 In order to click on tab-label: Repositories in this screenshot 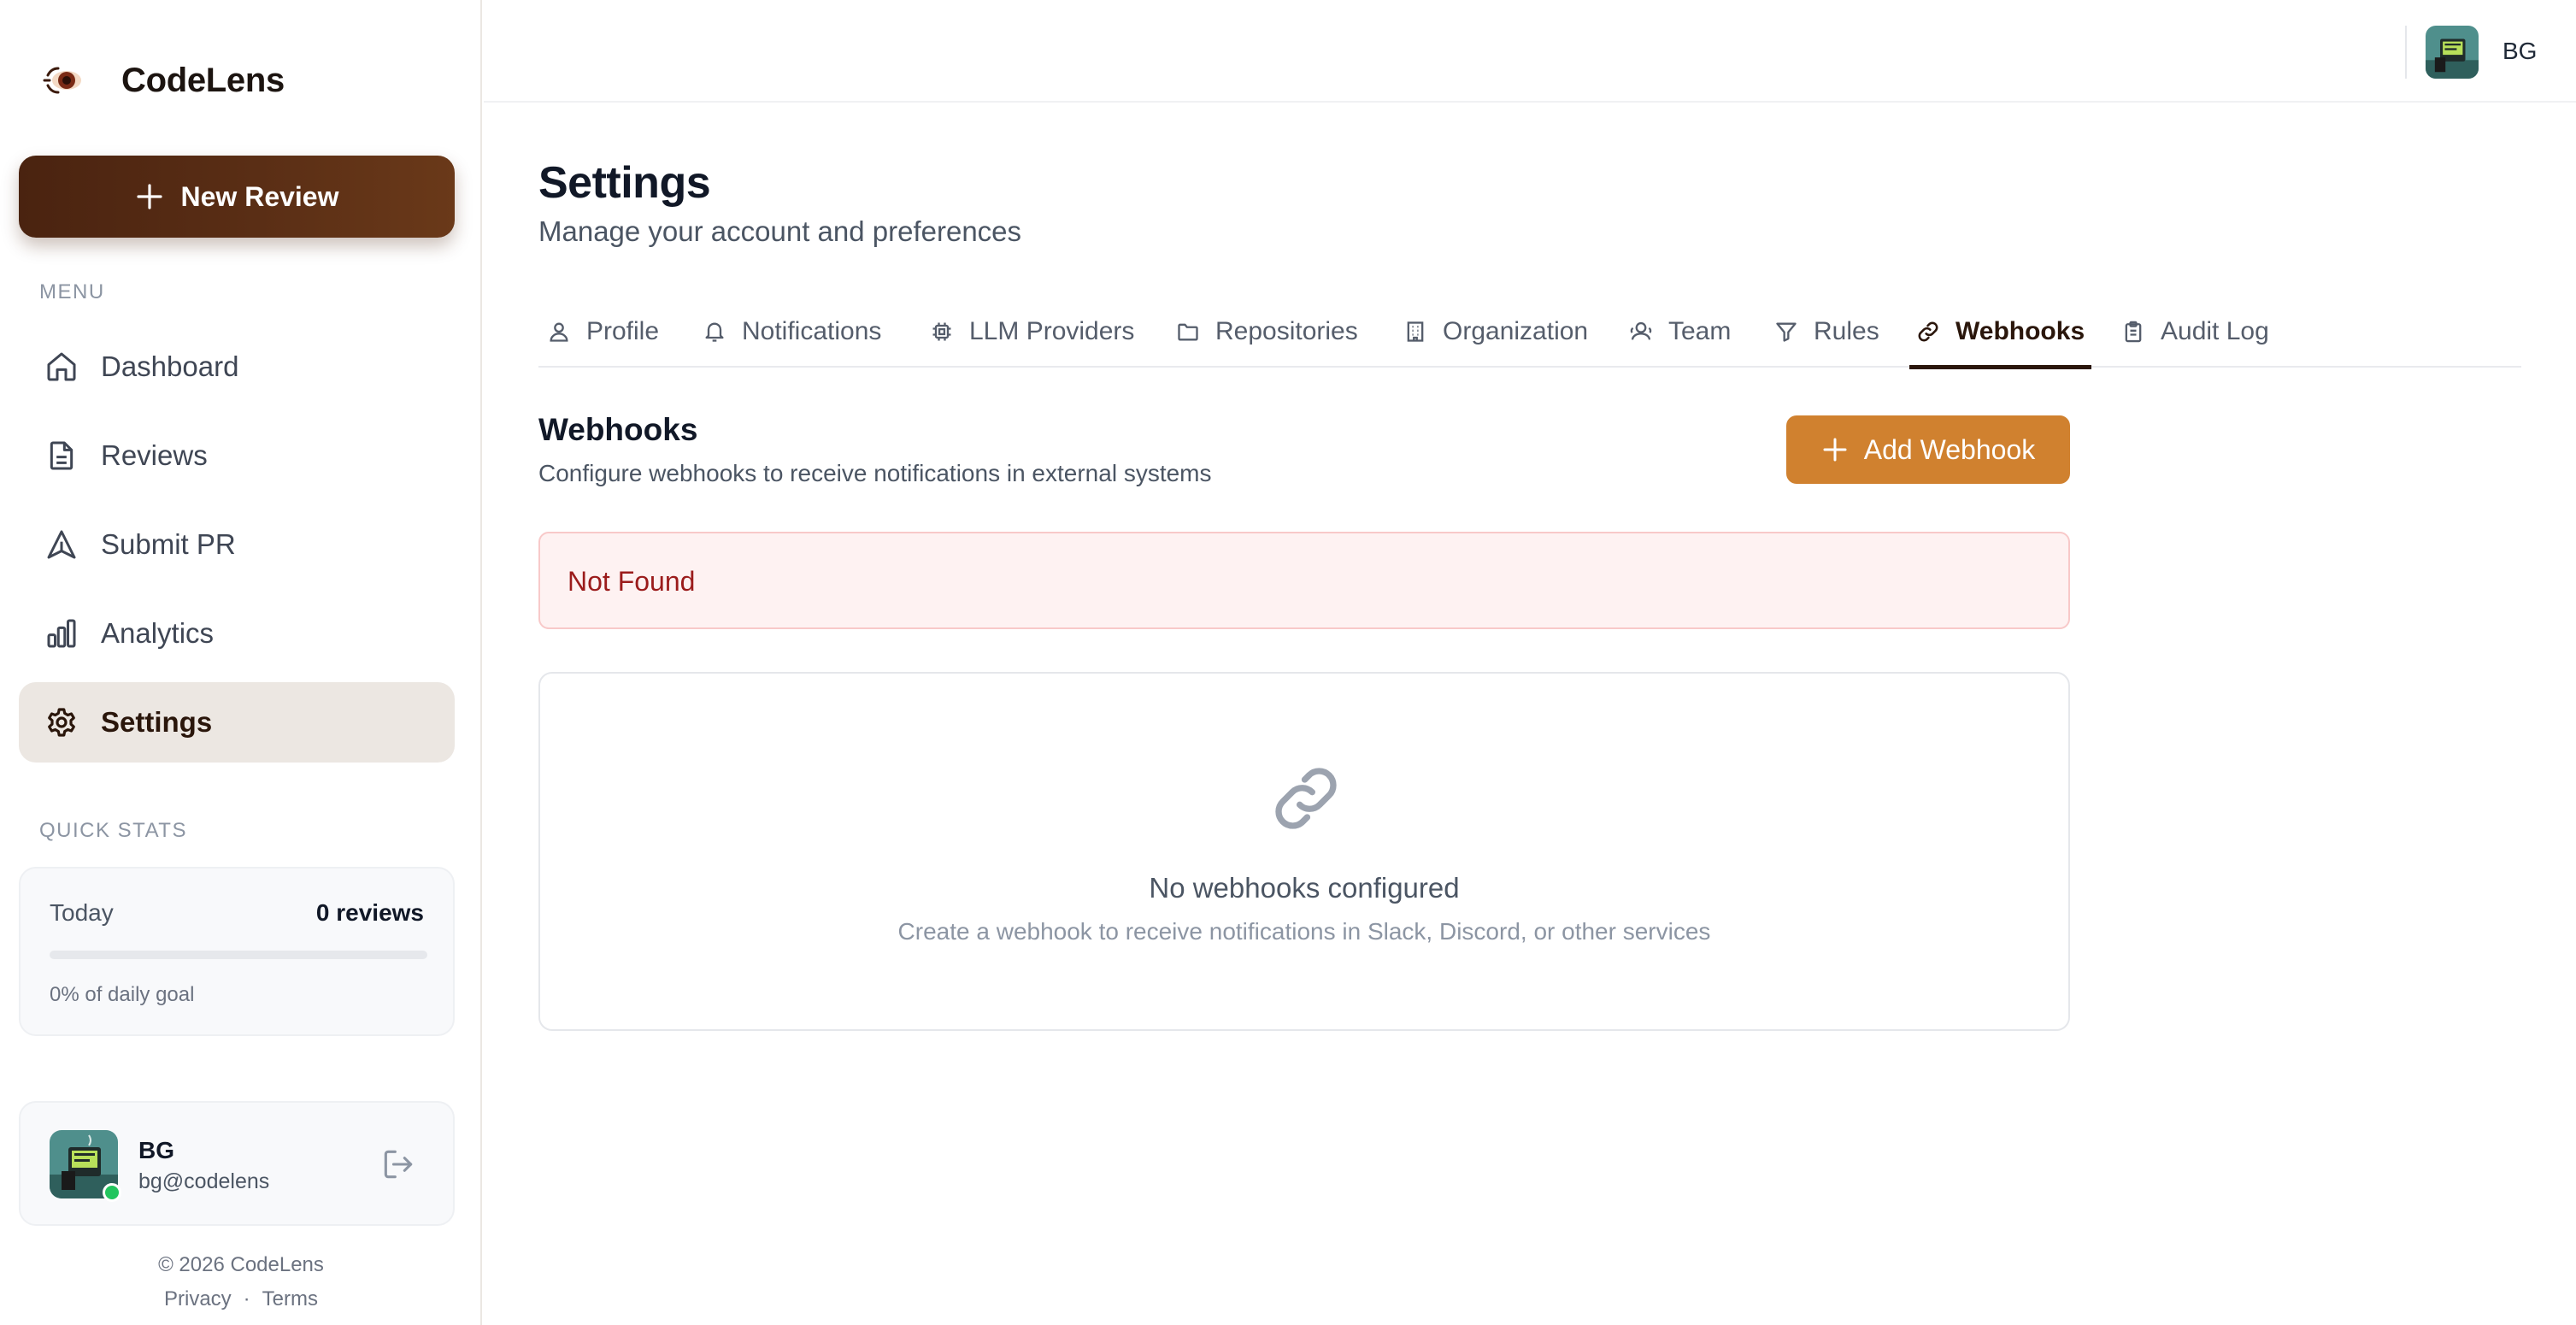, I will do `click(1286, 331)`.